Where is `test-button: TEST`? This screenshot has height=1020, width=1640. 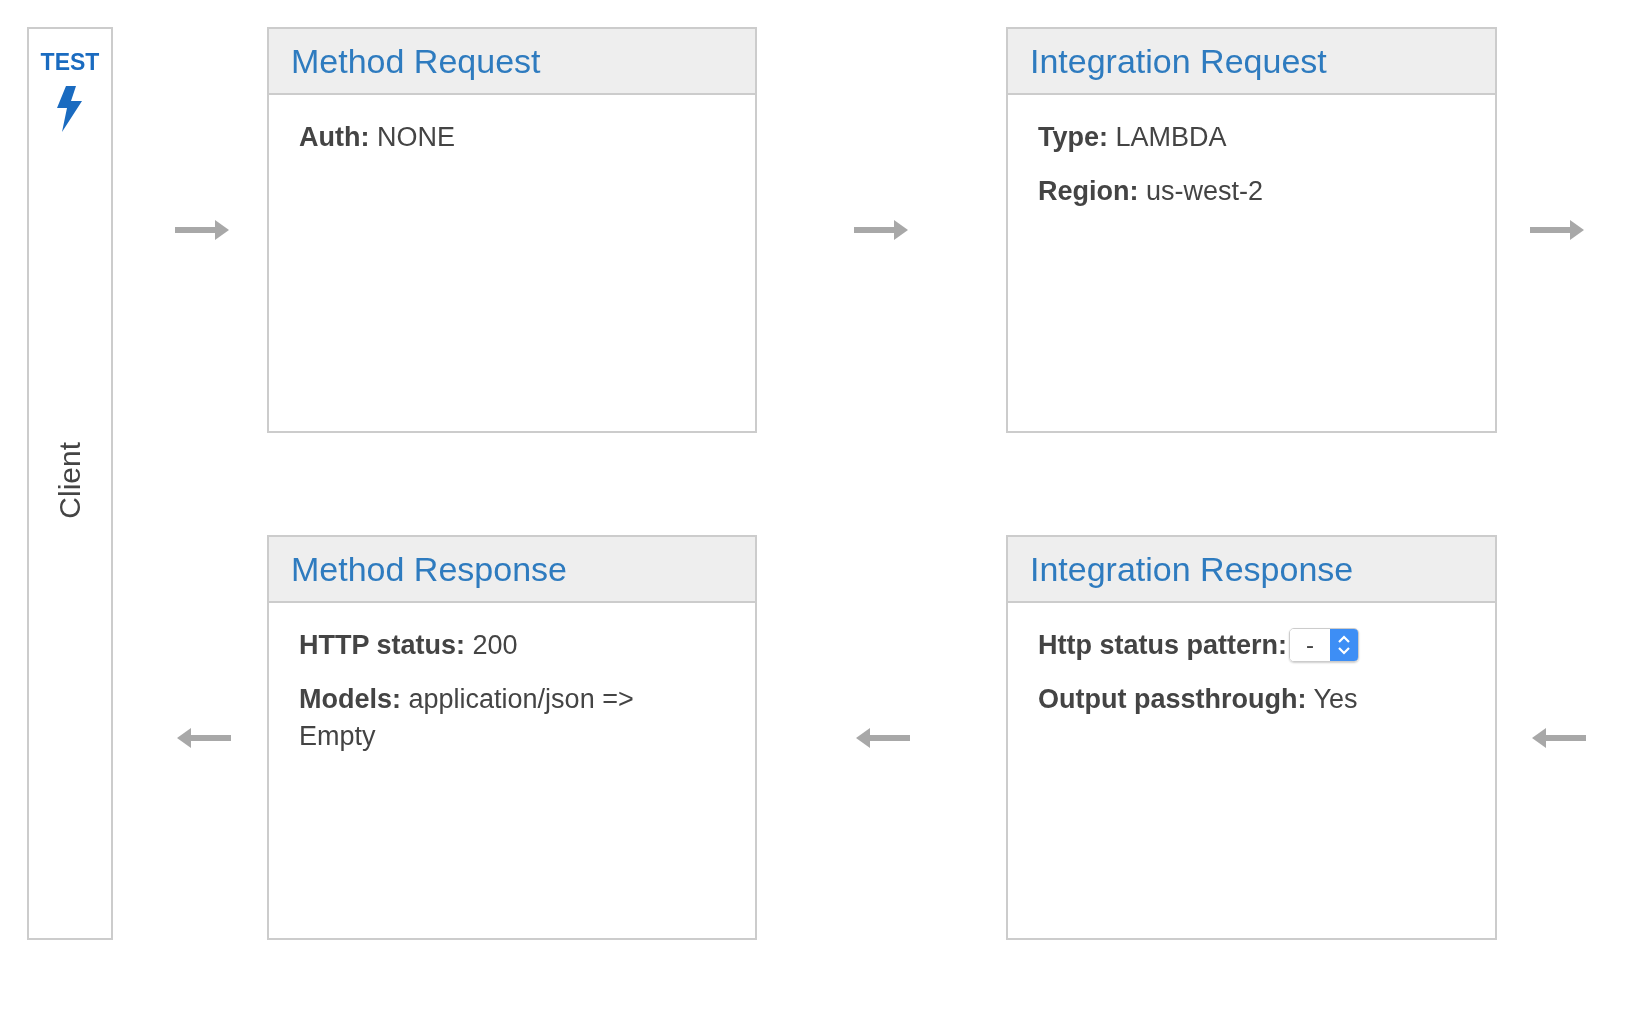
test-button: TEST is located at coordinates (70, 90).